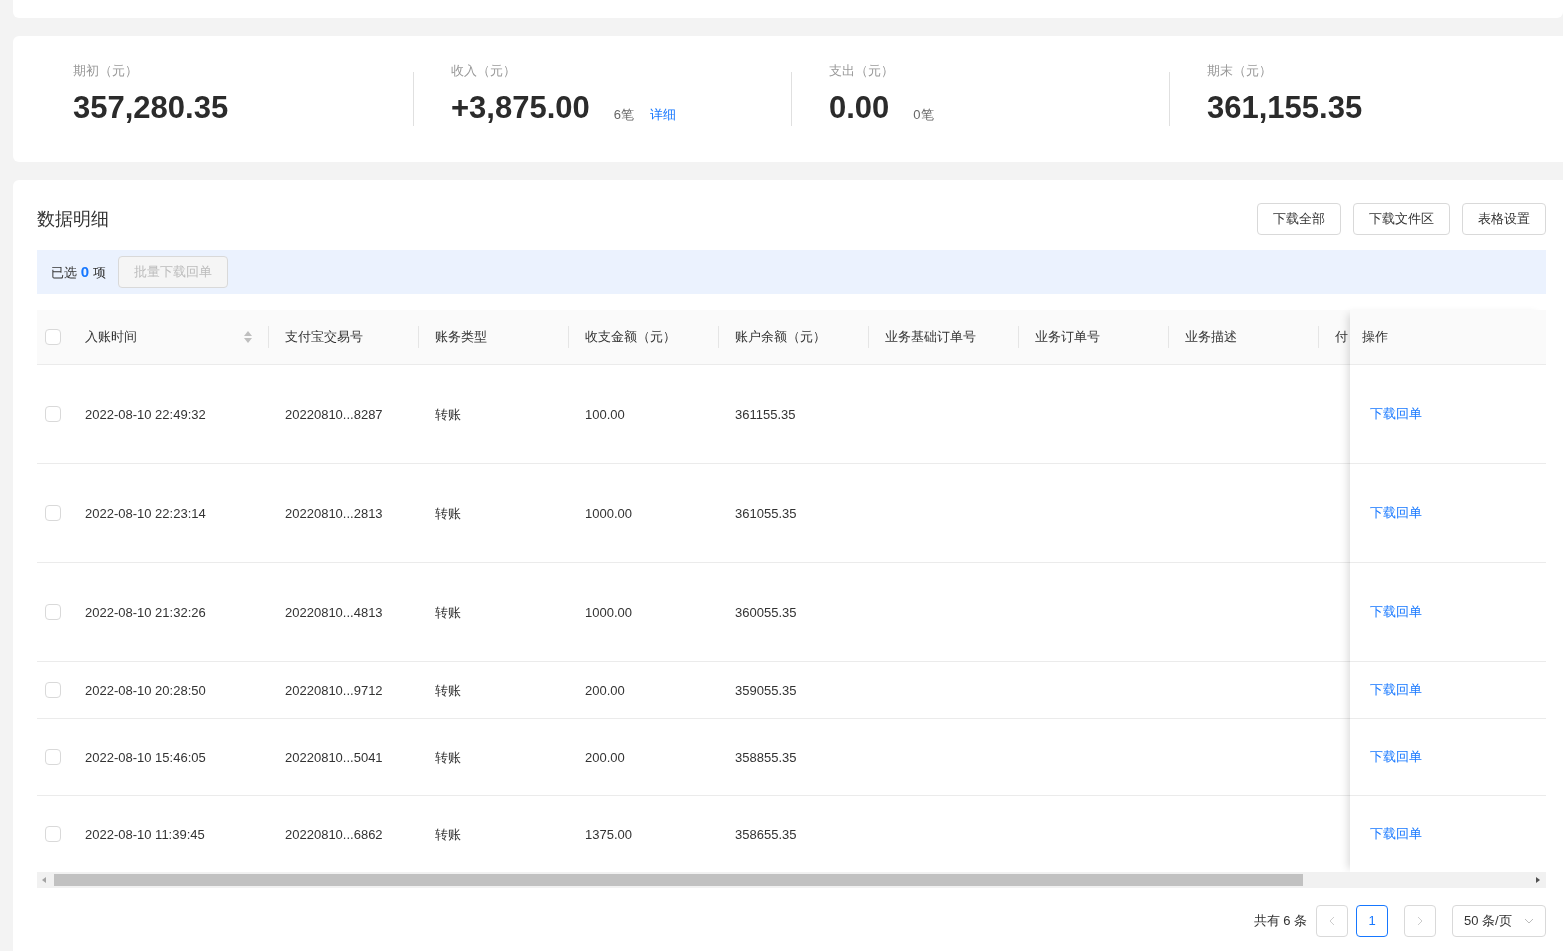  What do you see at coordinates (151, 108) in the screenshot?
I see `summary-amount: 357,280.35` at bounding box center [151, 108].